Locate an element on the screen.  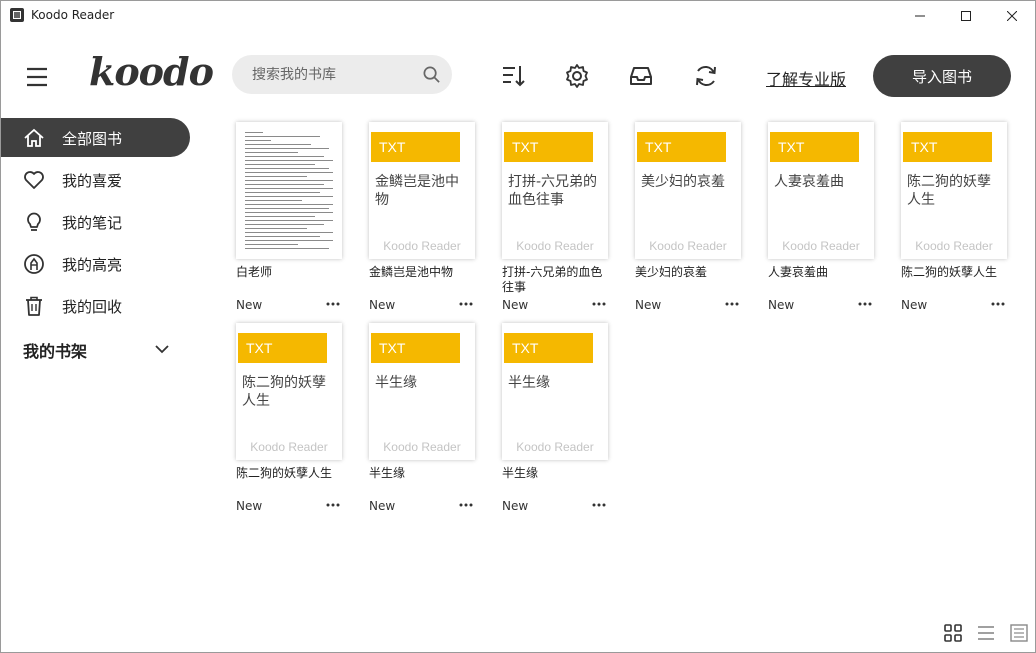
sidebar-item-all-books: 全部图书 is located at coordinates (95, 137).